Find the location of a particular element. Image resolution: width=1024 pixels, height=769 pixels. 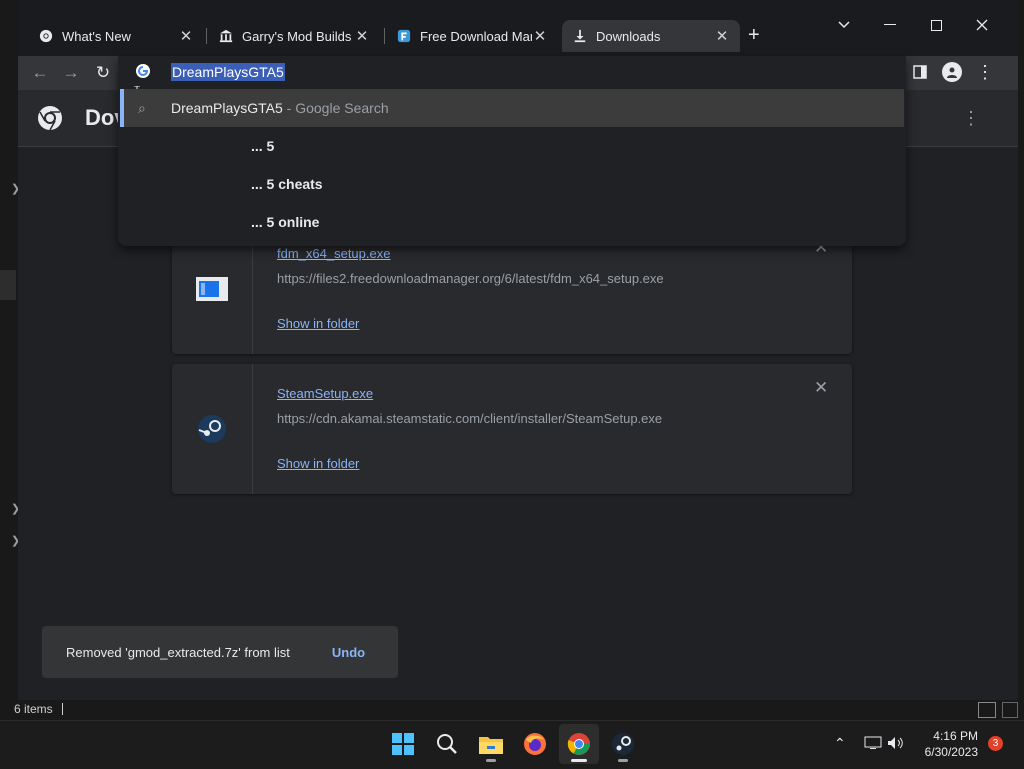

file-icon-column is located at coordinates (212, 429).